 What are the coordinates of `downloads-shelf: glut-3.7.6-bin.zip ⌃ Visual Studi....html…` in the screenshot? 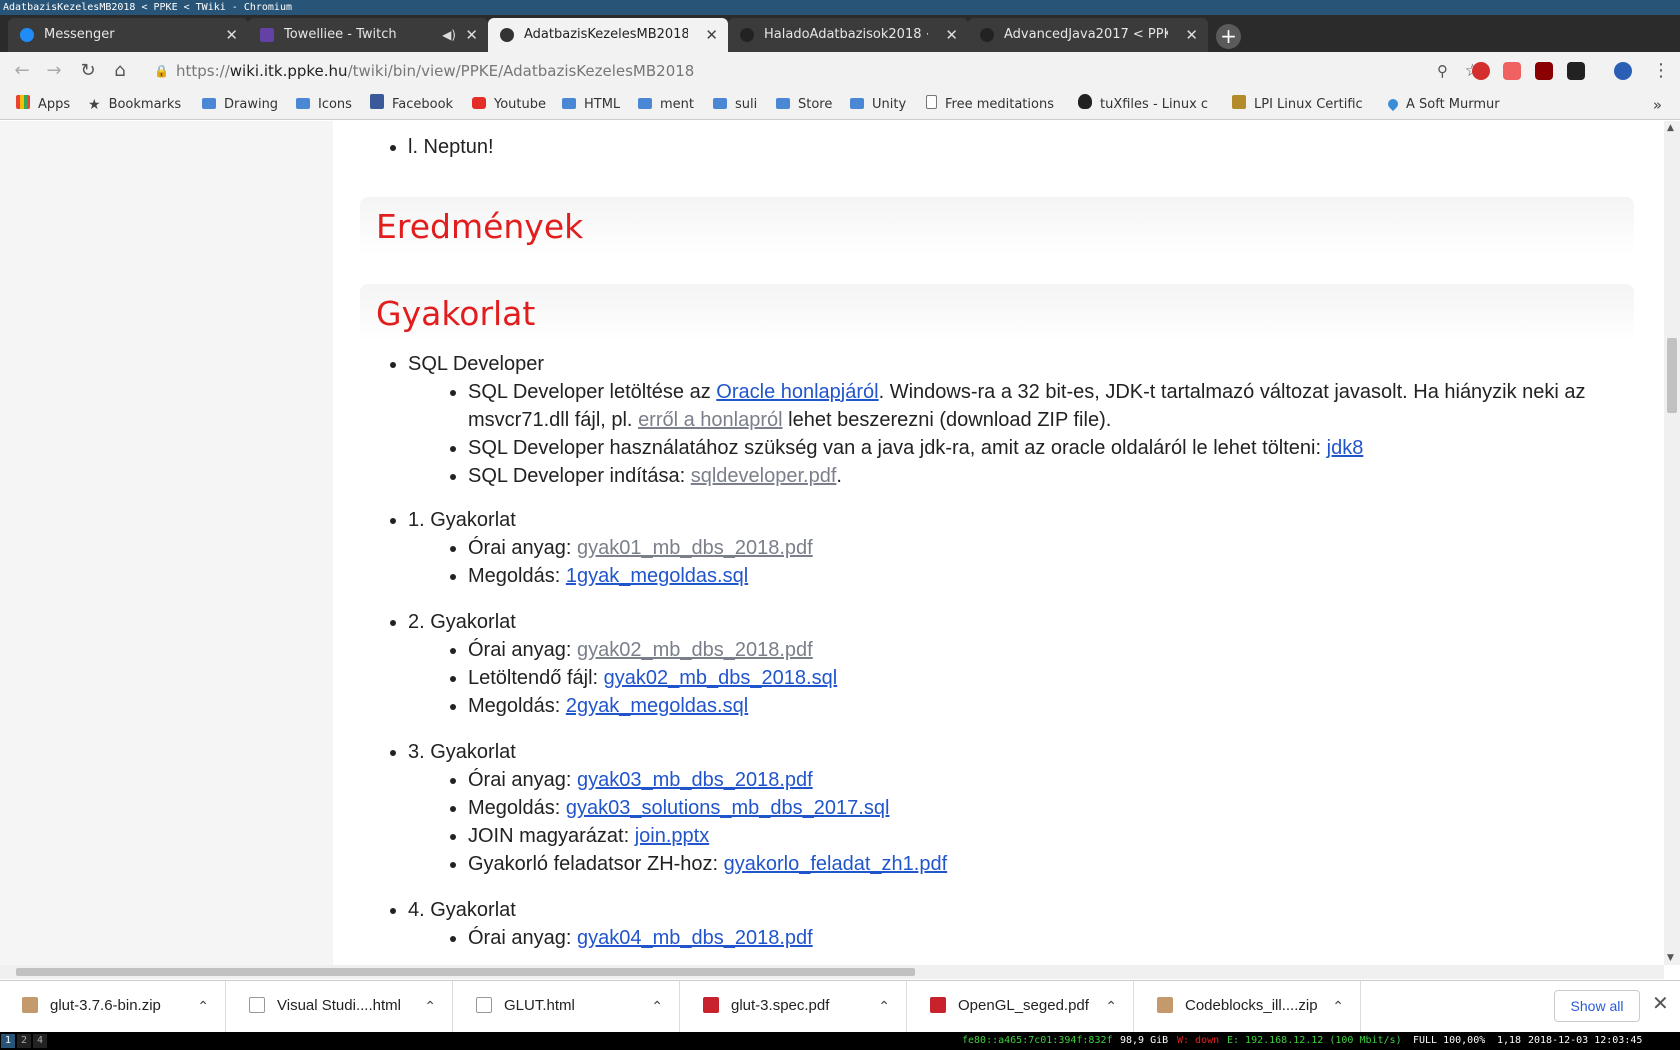 It's located at (840, 1006).